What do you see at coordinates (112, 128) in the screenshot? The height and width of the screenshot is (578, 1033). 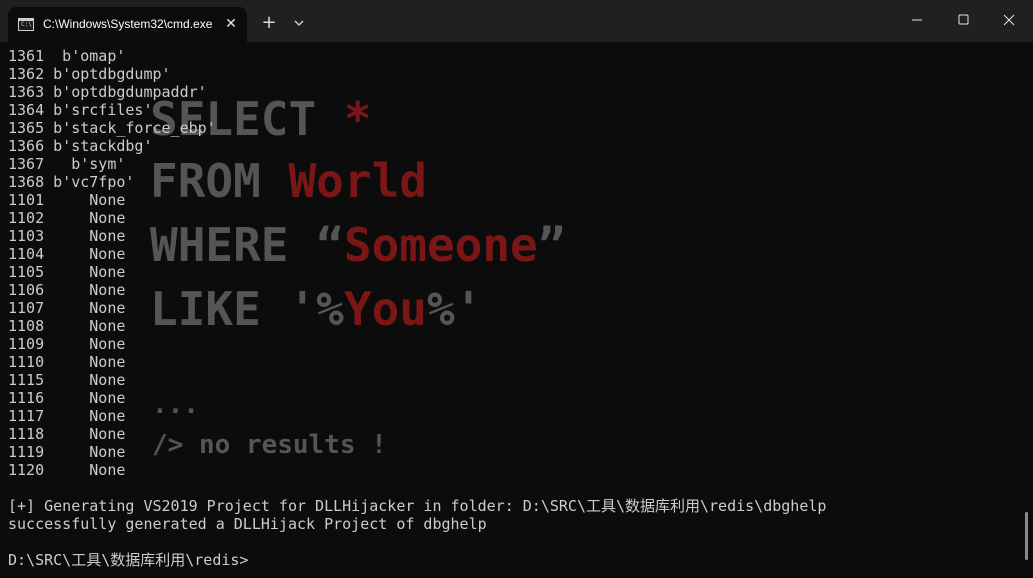 I see `console-line: 1365 b'stack_force_ebp'` at bounding box center [112, 128].